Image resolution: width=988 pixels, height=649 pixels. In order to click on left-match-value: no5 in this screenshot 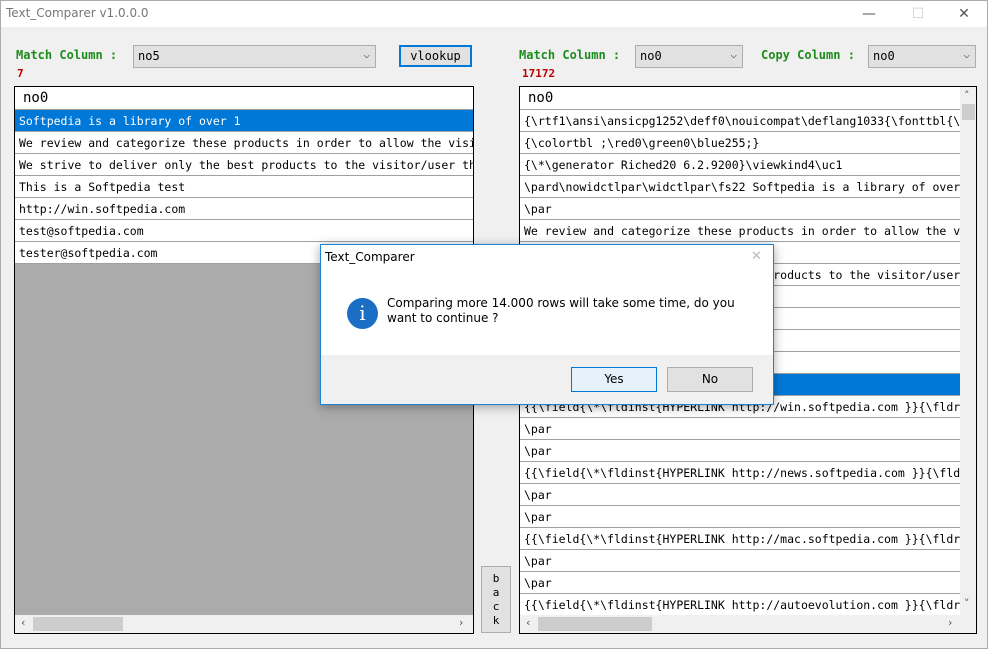, I will do `click(149, 56)`.